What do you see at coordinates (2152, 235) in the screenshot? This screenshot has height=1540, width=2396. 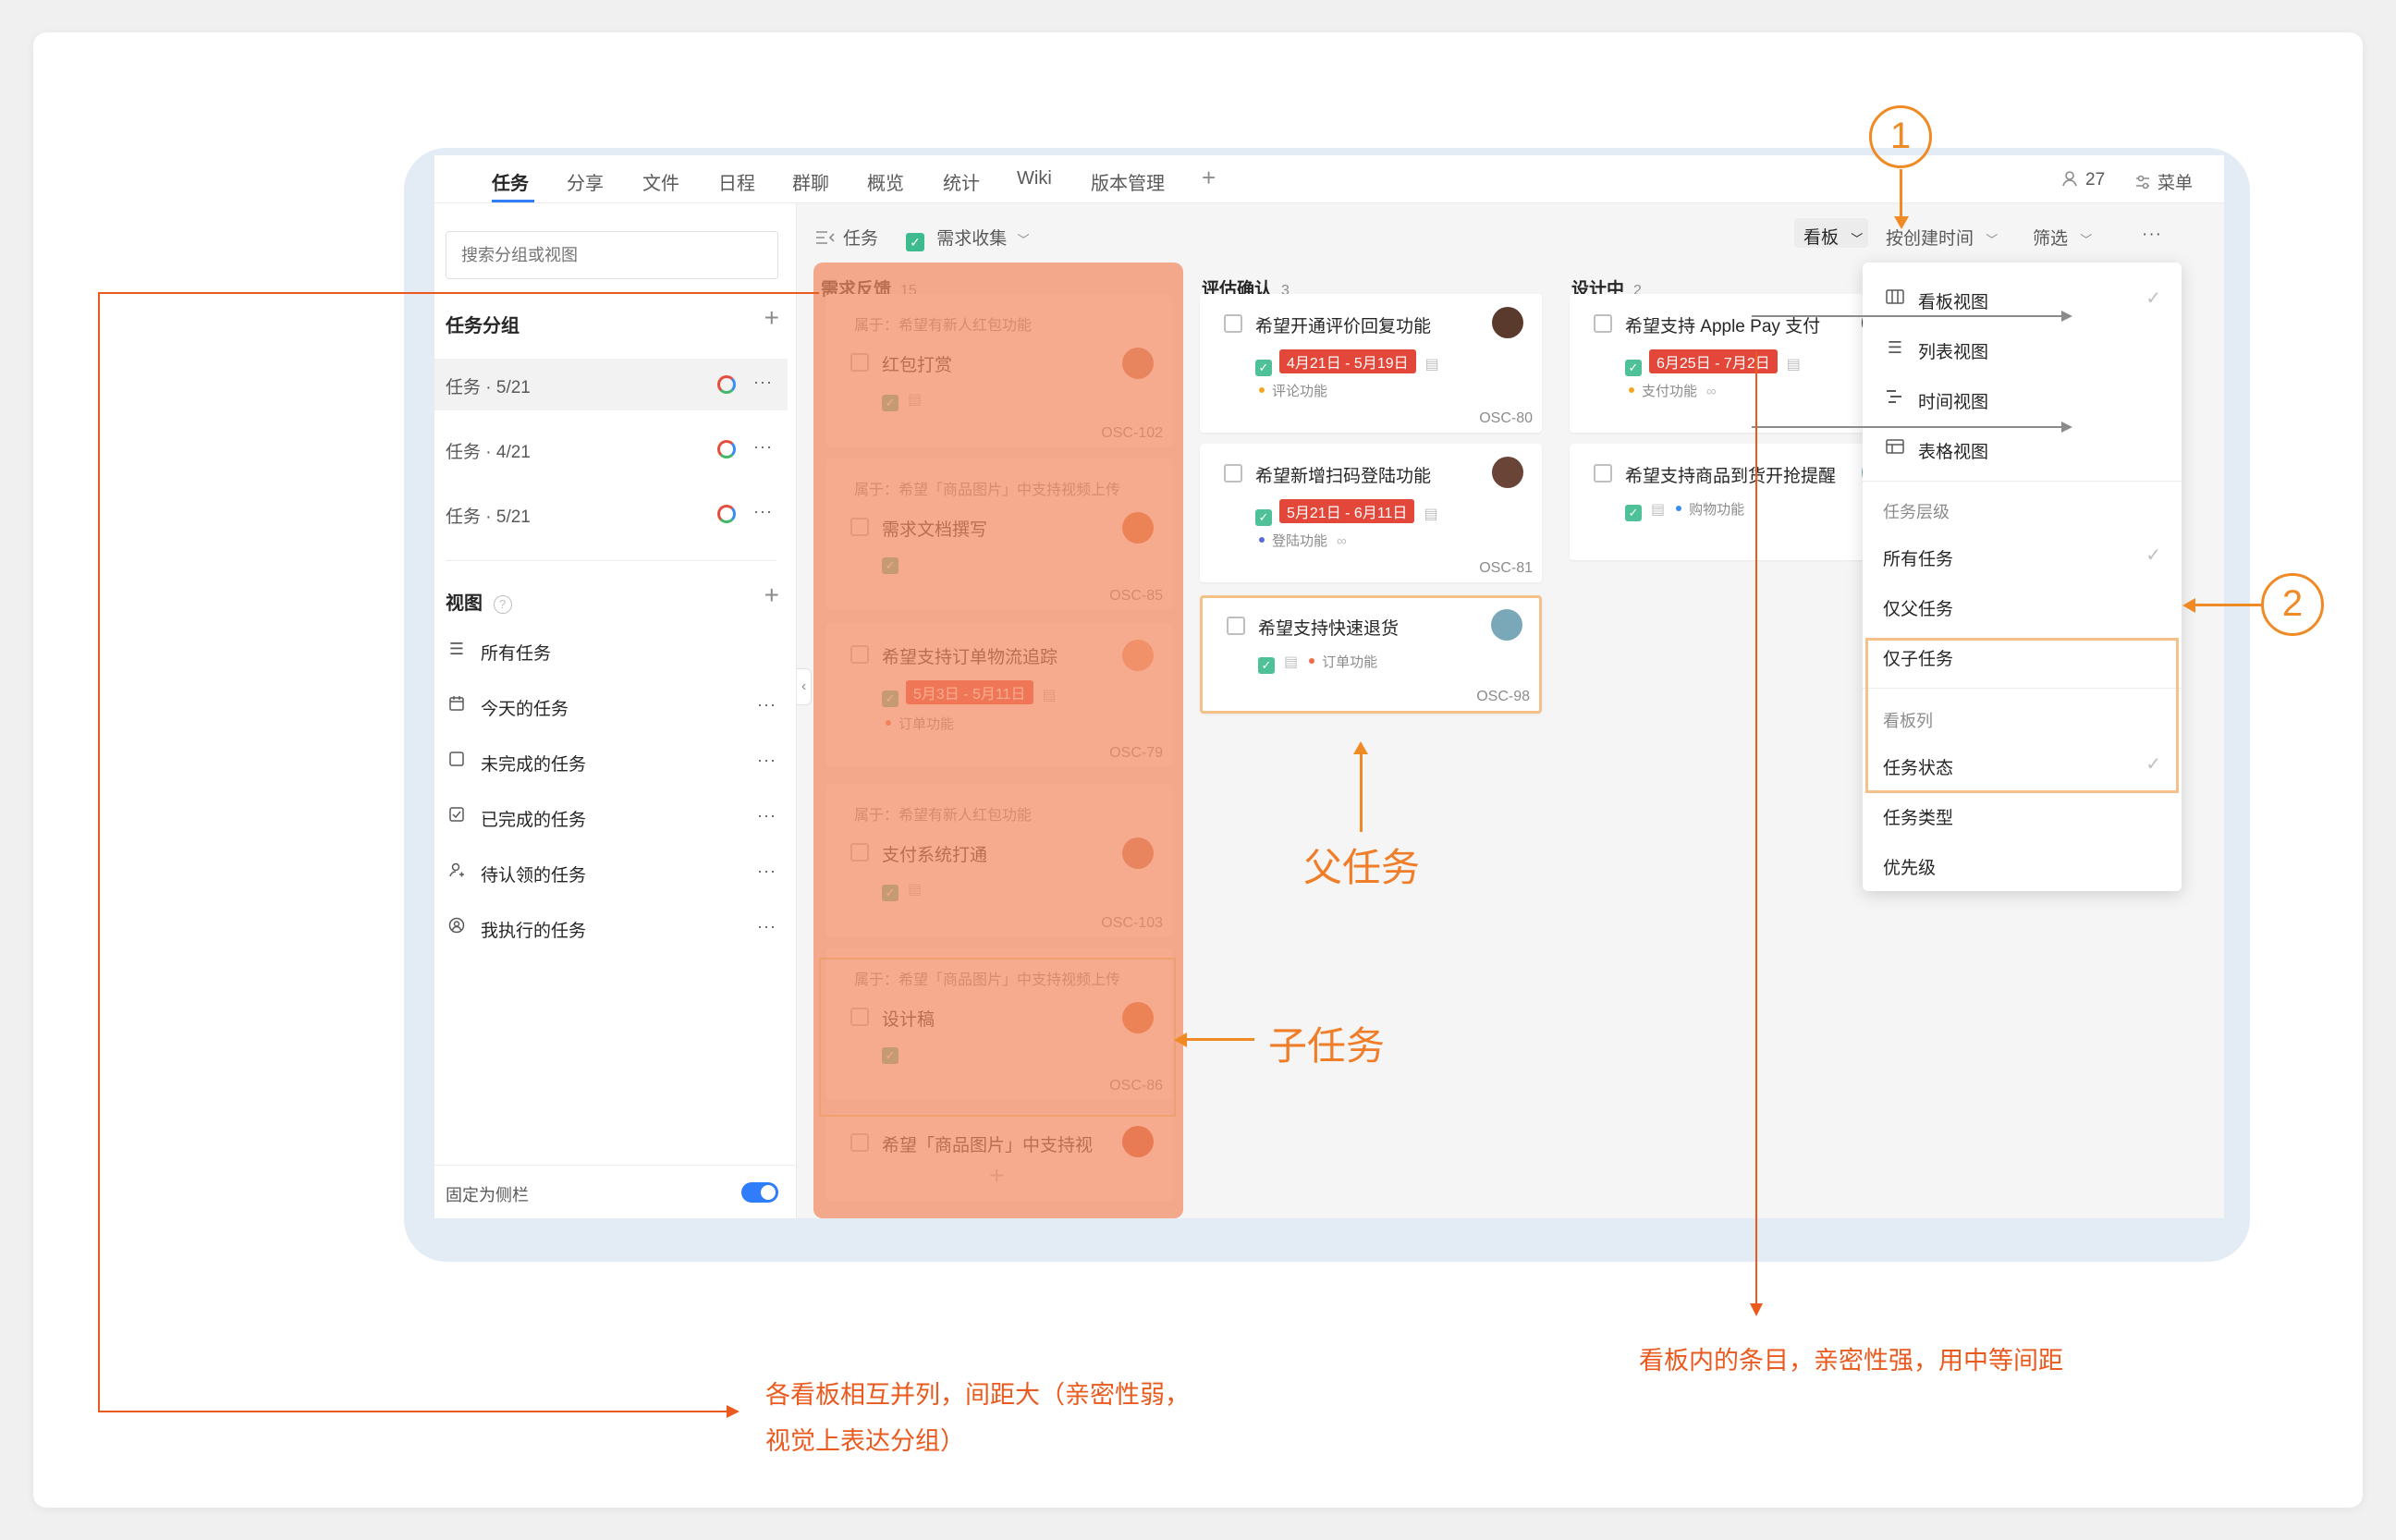 I see `more-options-icon: ···` at bounding box center [2152, 235].